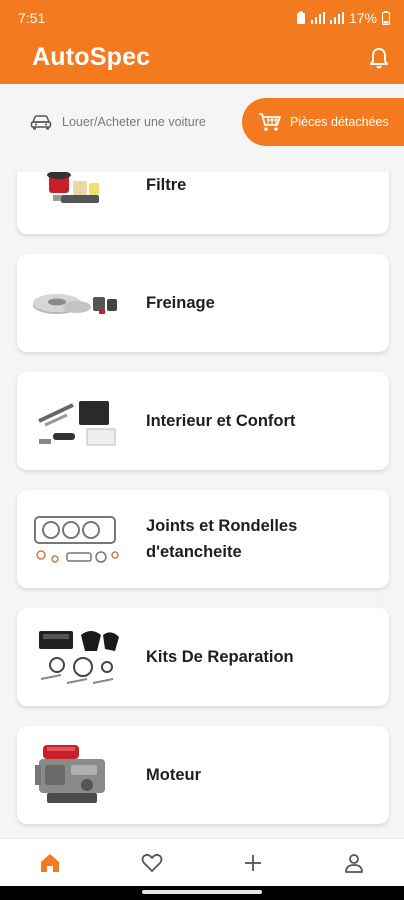 Image resolution: width=404 pixels, height=900 pixels. What do you see at coordinates (379, 58) in the screenshot?
I see `notification-bell-icon` at bounding box center [379, 58].